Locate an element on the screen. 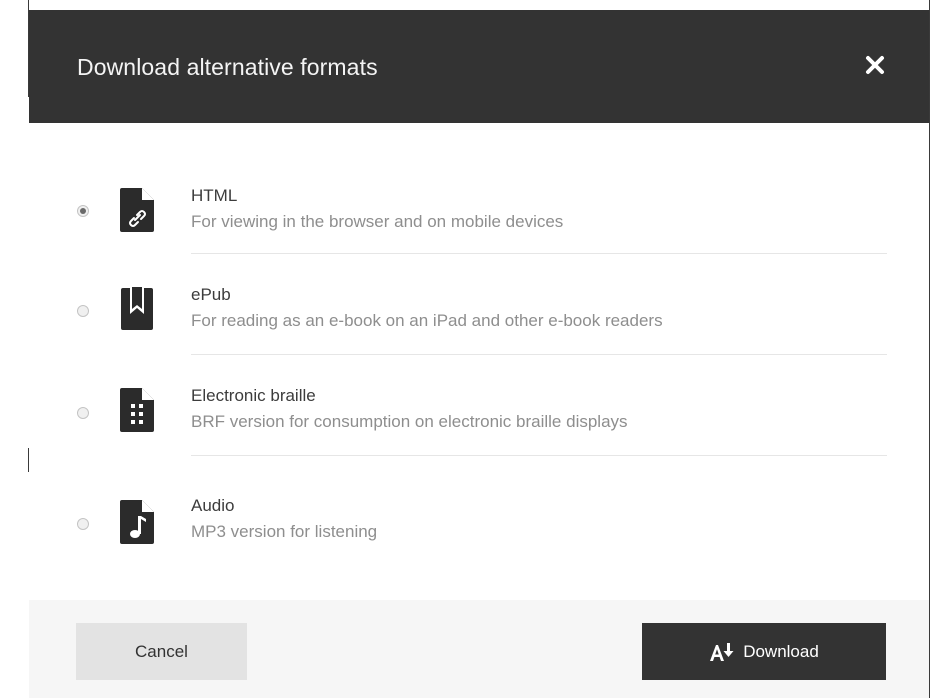 This screenshot has width=936, height=698. radio-audio is located at coordinates (83, 524).